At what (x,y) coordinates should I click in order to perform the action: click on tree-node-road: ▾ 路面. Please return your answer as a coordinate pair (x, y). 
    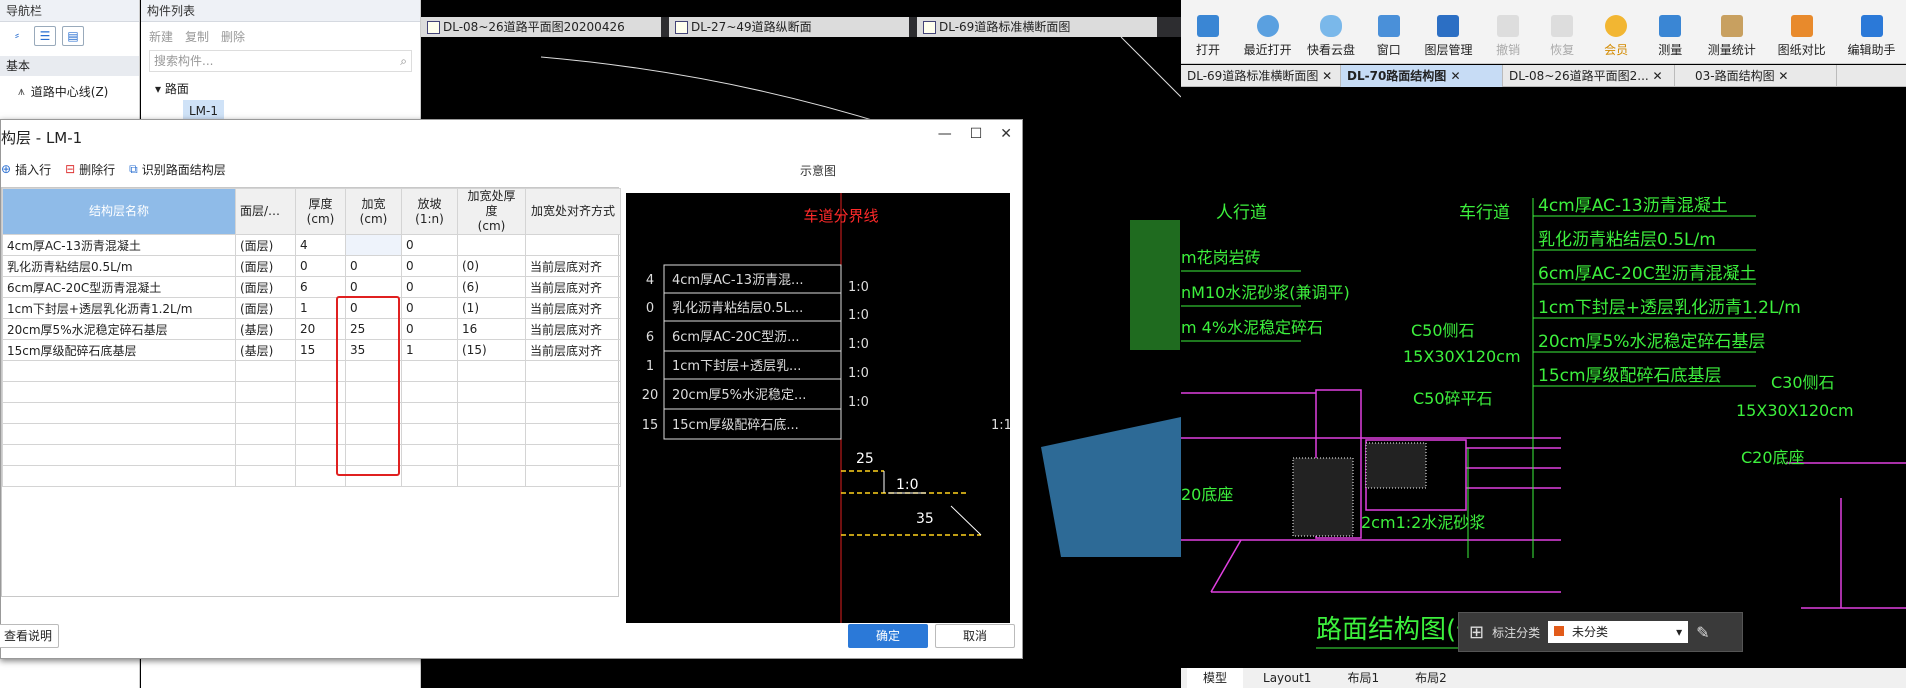
    Looking at the image, I should click on (287, 89).